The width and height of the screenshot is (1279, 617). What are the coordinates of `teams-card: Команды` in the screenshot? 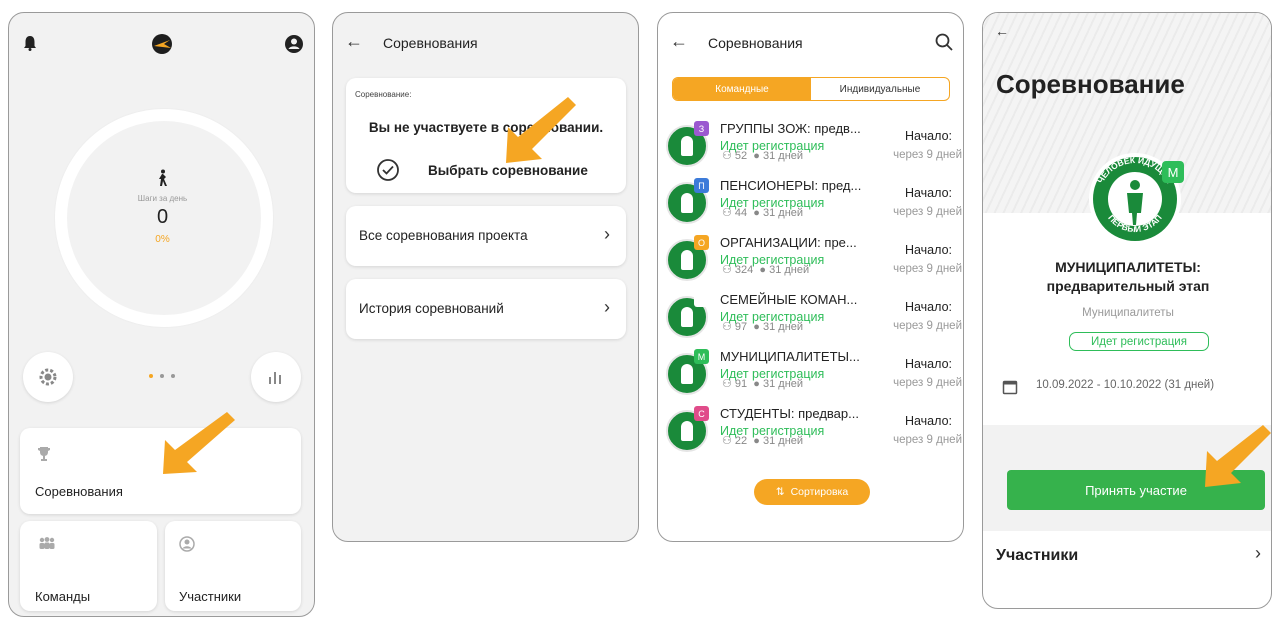 It's located at (88, 566).